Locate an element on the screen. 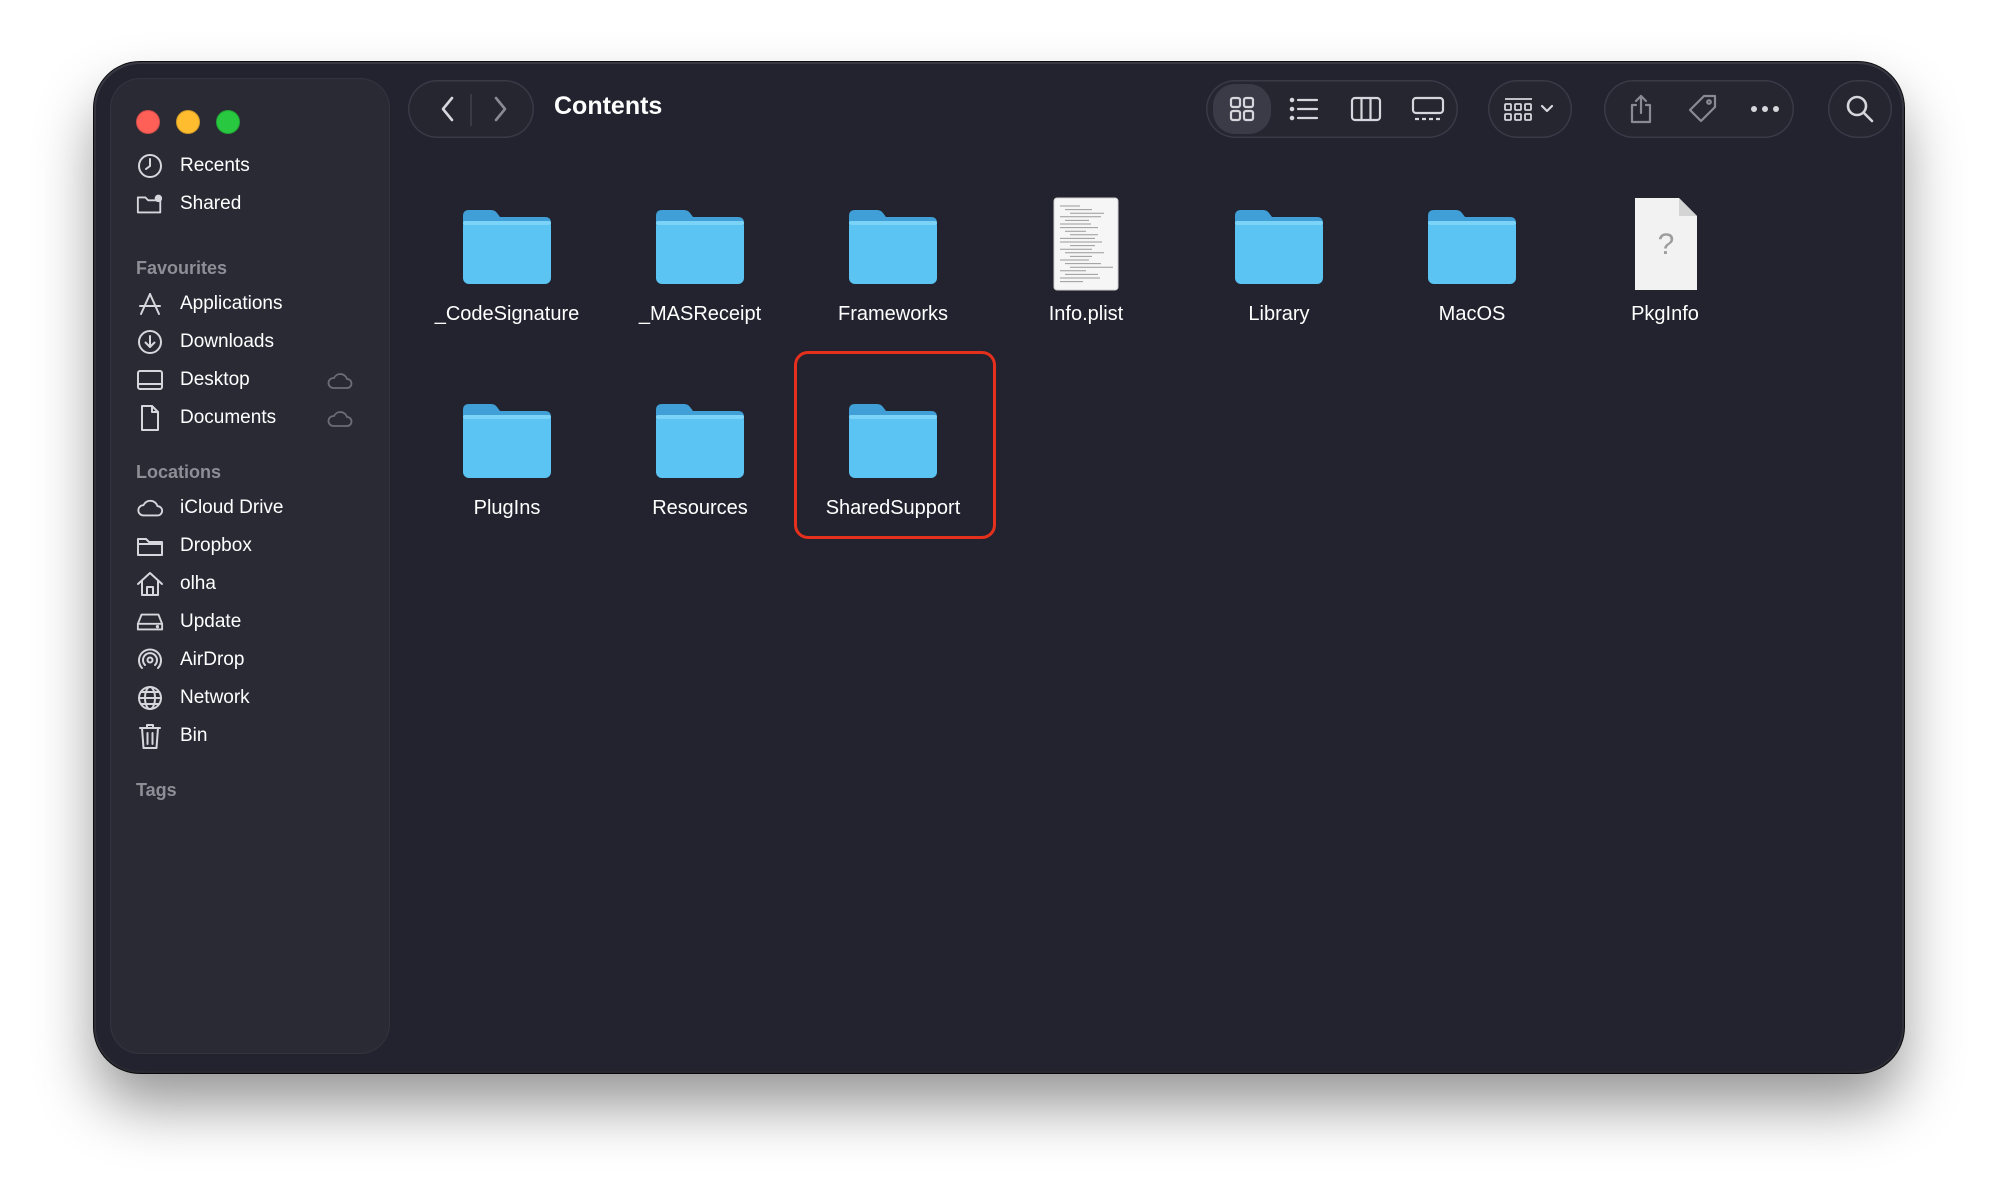 This screenshot has width=1999, height=1198. file-item-label: Info.plist is located at coordinates (1086, 314).